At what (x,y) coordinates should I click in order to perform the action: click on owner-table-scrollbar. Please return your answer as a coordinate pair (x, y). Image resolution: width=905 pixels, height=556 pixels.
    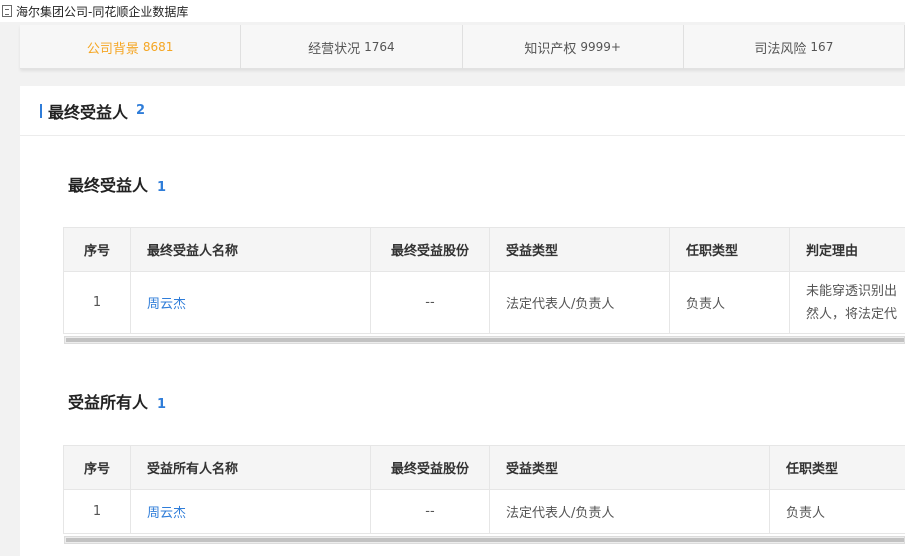
    Looking at the image, I should click on (484, 540).